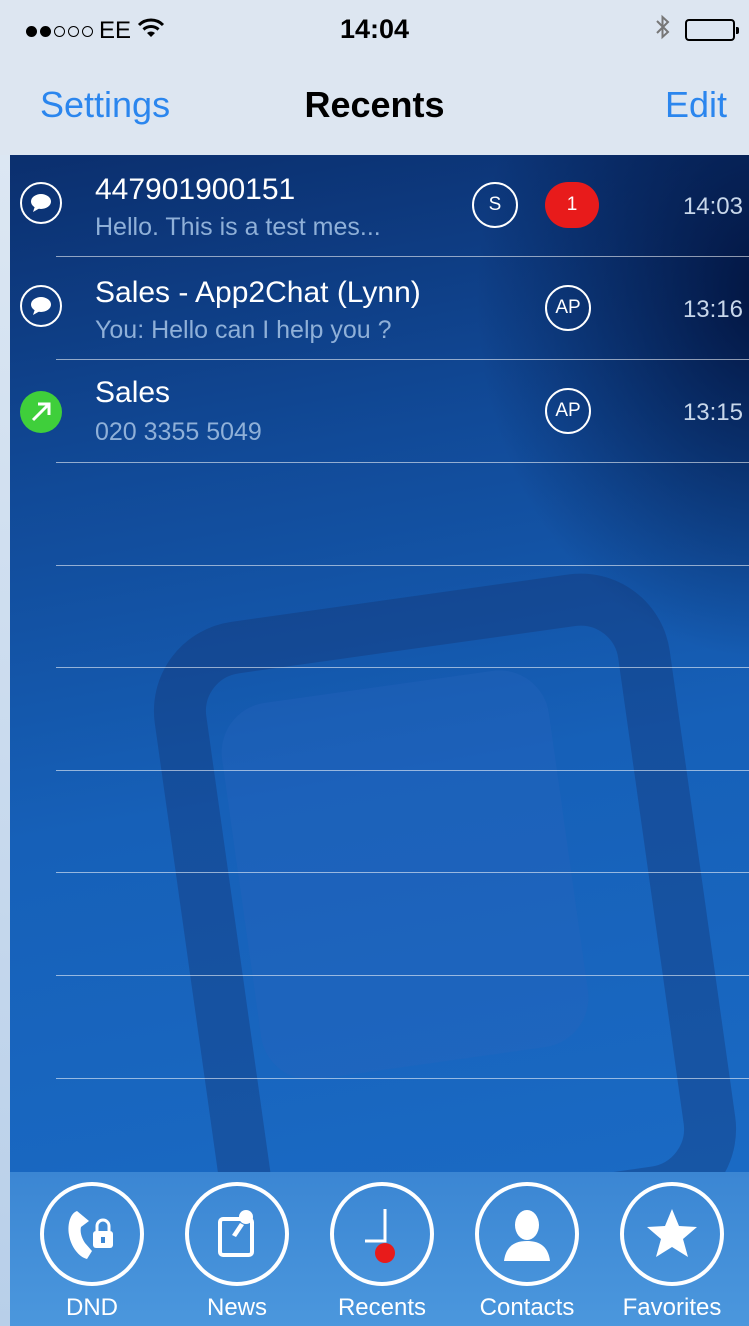 The width and height of the screenshot is (749, 1326). I want to click on tab-contacts: Contacts, so click(527, 1249).